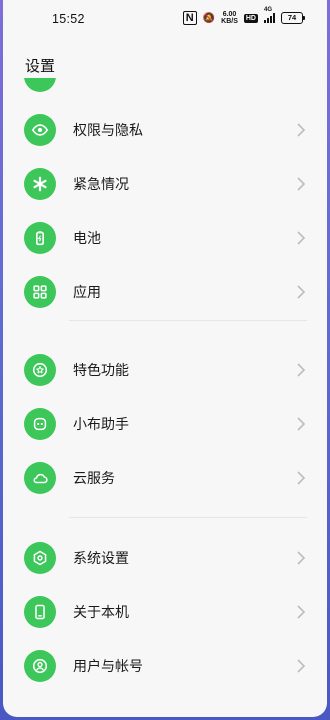  Describe the element at coordinates (269, 15) in the screenshot. I see `cellular-signal-icon: 4G` at that location.